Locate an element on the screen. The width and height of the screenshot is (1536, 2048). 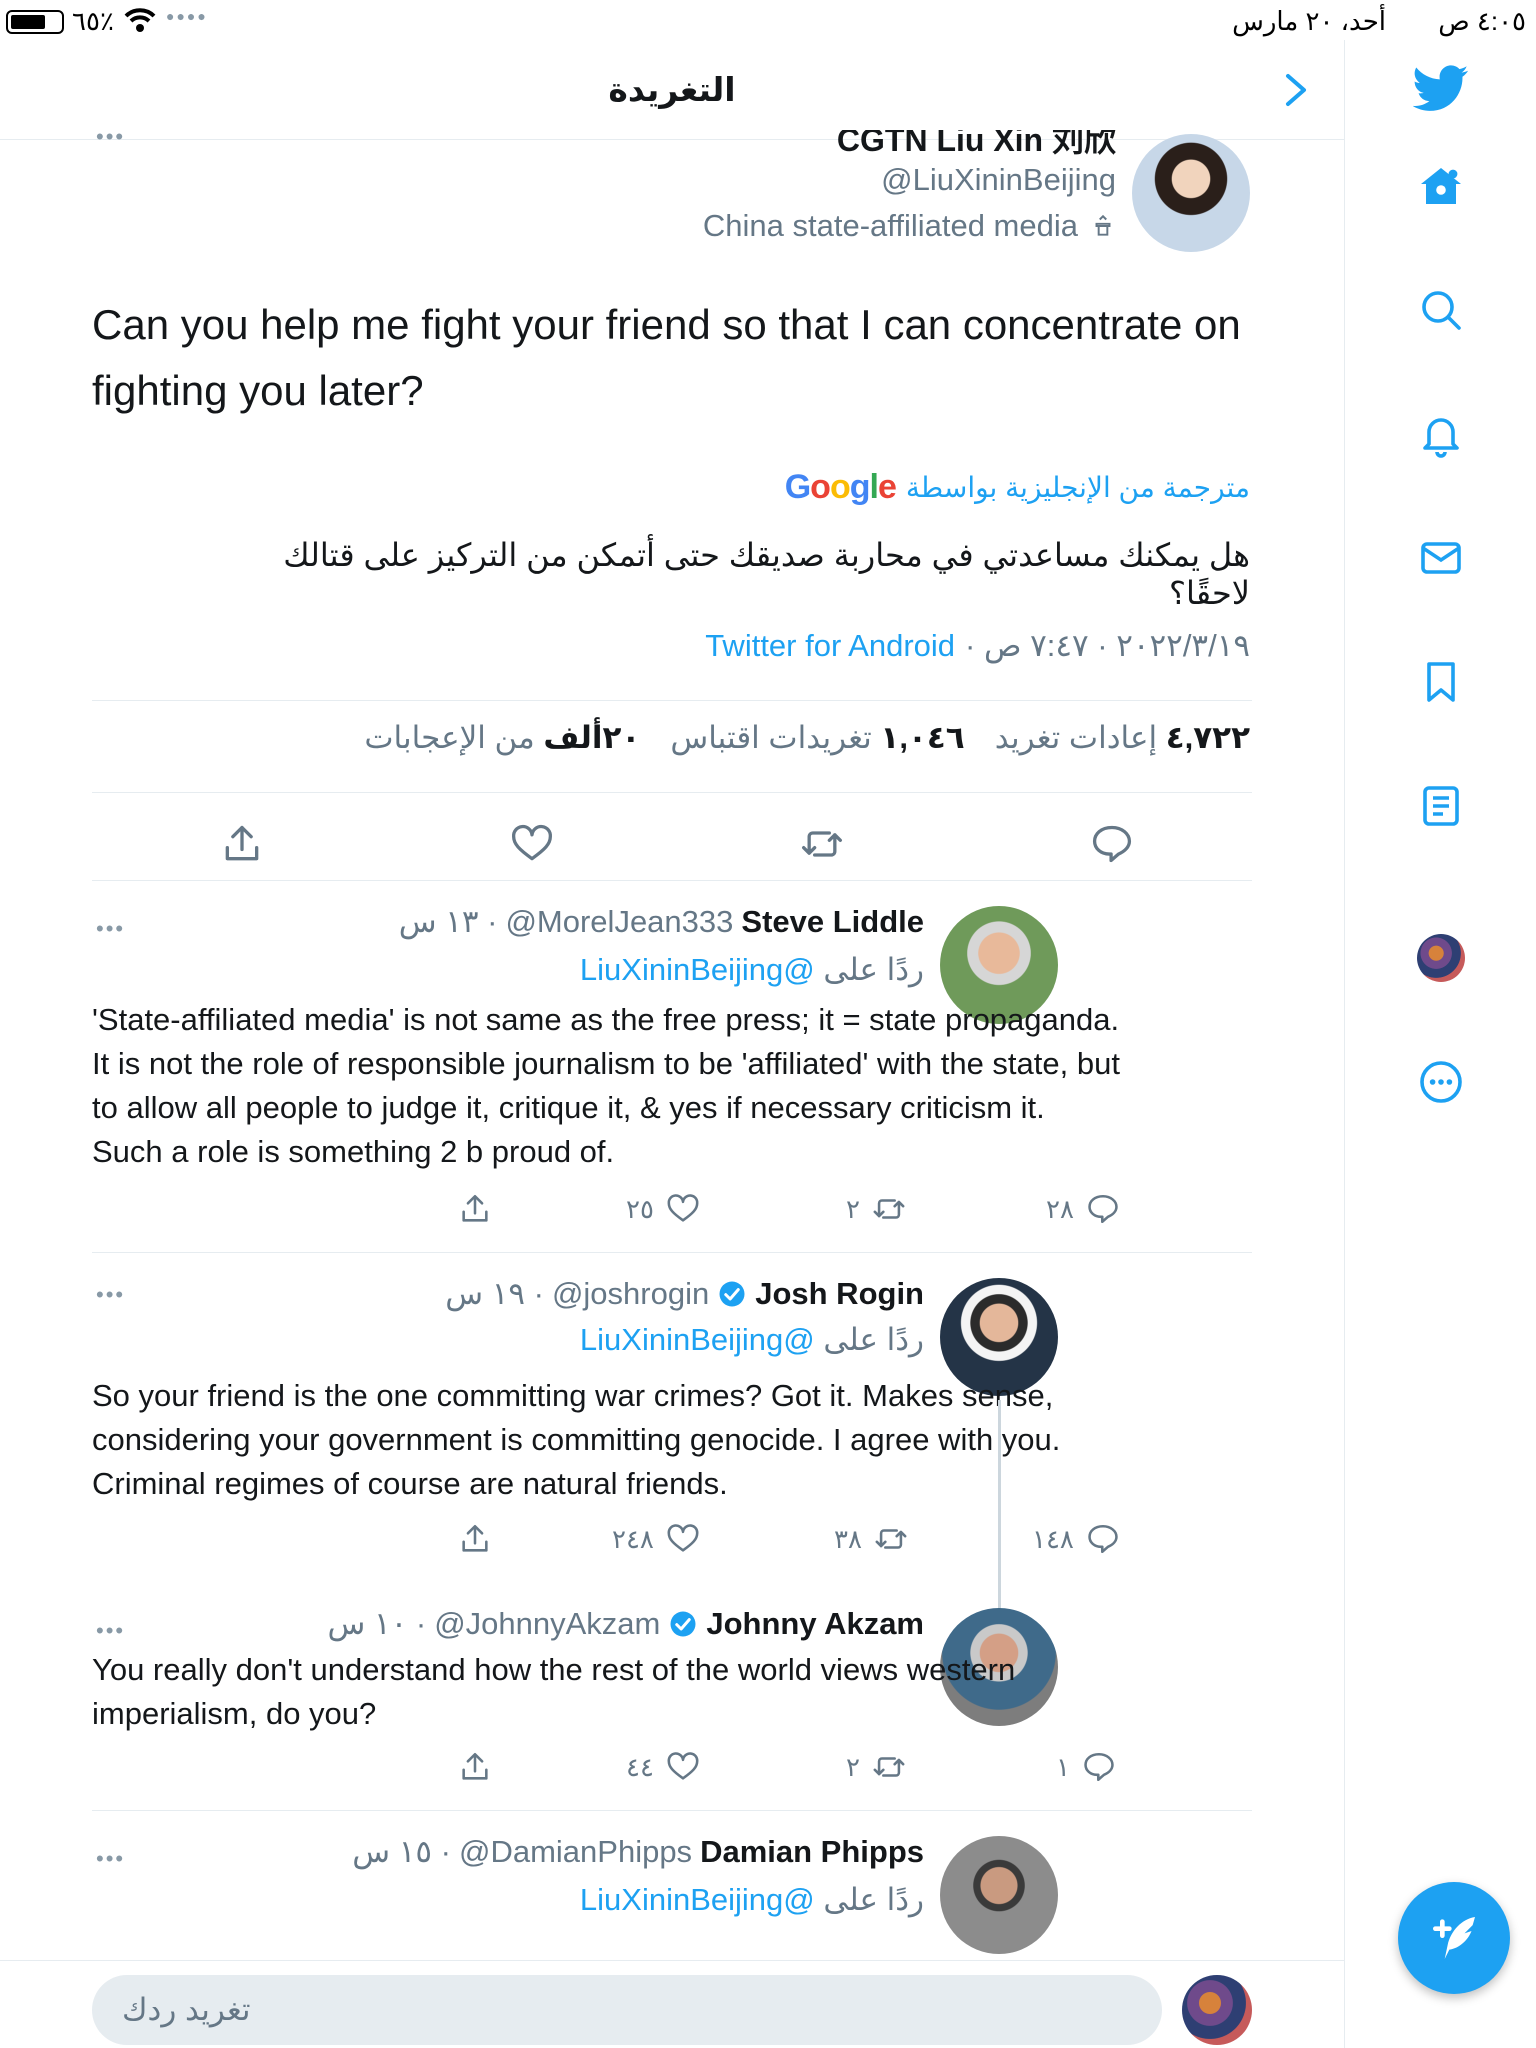
reply-time: · ١٥ س is located at coordinates (401, 1851).